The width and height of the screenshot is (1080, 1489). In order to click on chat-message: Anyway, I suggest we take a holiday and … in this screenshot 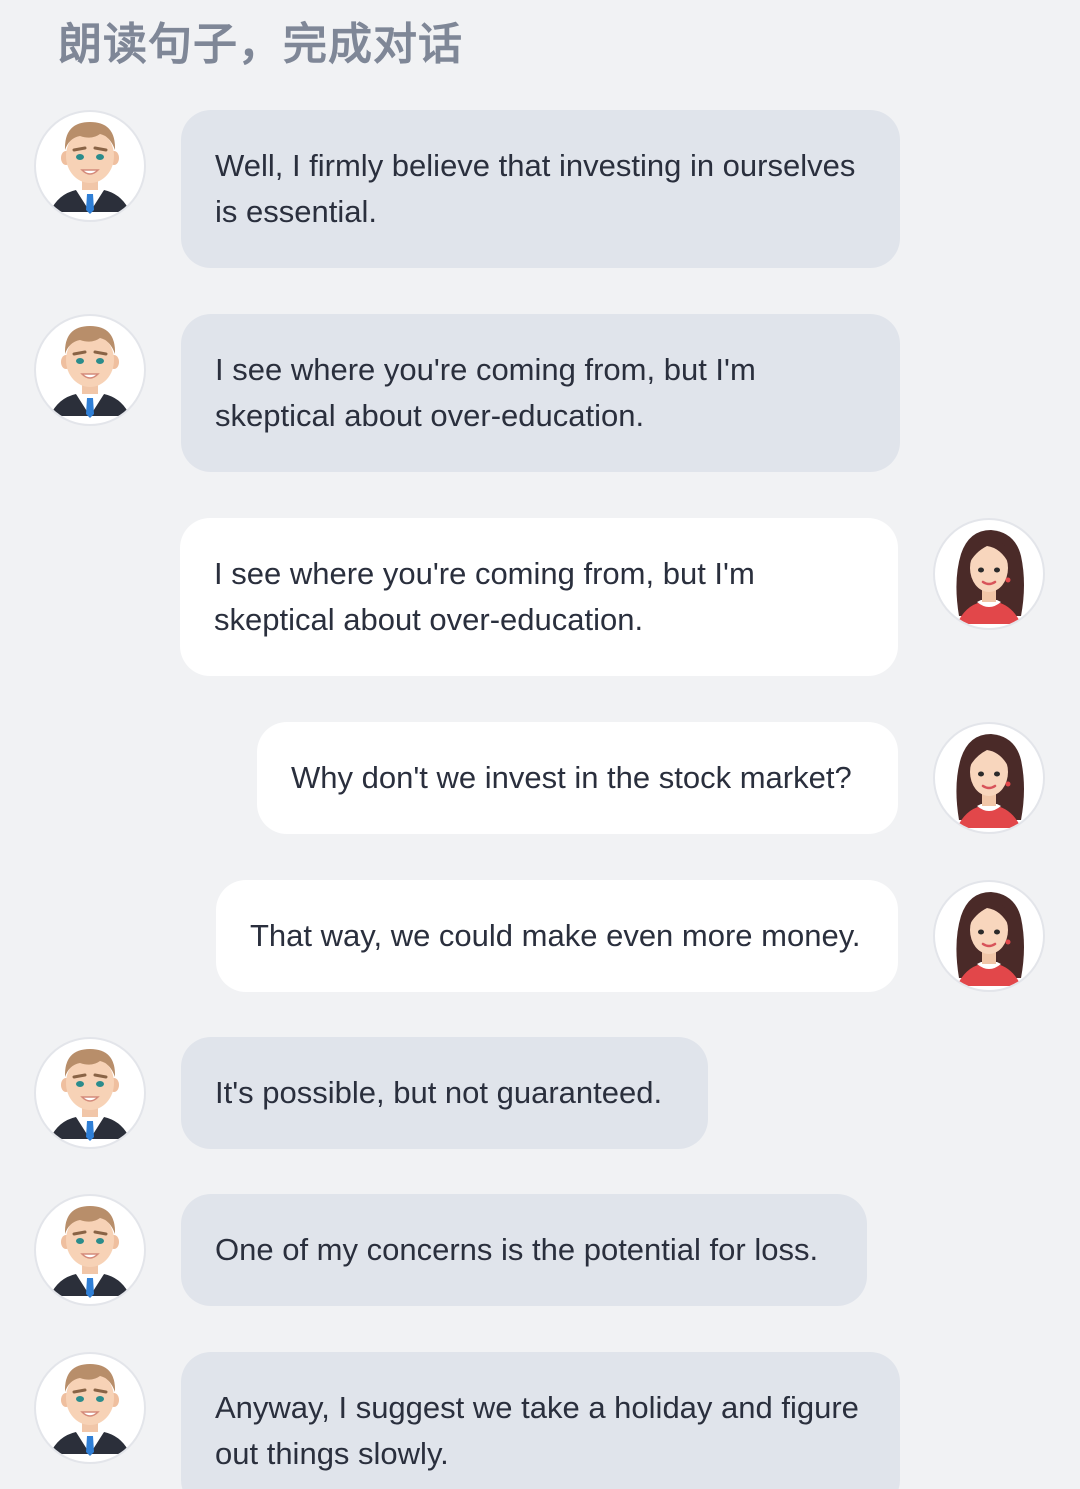, I will do `click(540, 1420)`.